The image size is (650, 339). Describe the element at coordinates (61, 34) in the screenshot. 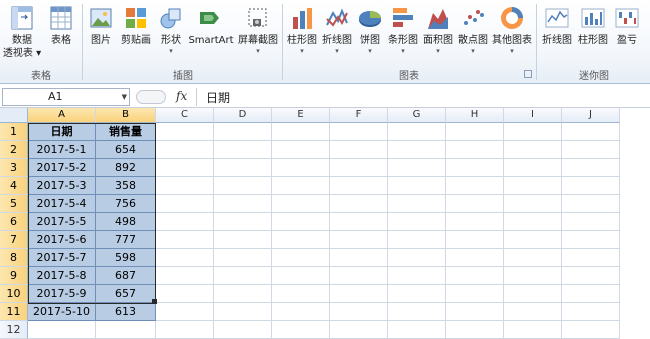

I see `table-button: 表格` at that location.